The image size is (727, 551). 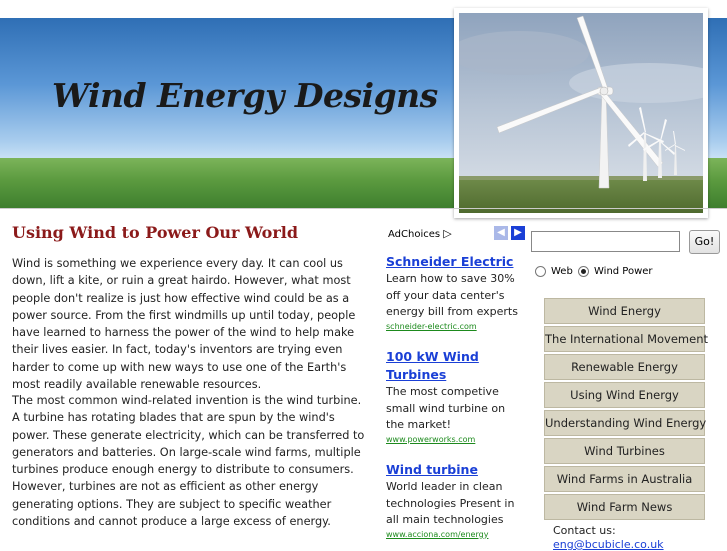 What do you see at coordinates (453, 439) in the screenshot?
I see `ad-url-link: www.powerworks.com` at bounding box center [453, 439].